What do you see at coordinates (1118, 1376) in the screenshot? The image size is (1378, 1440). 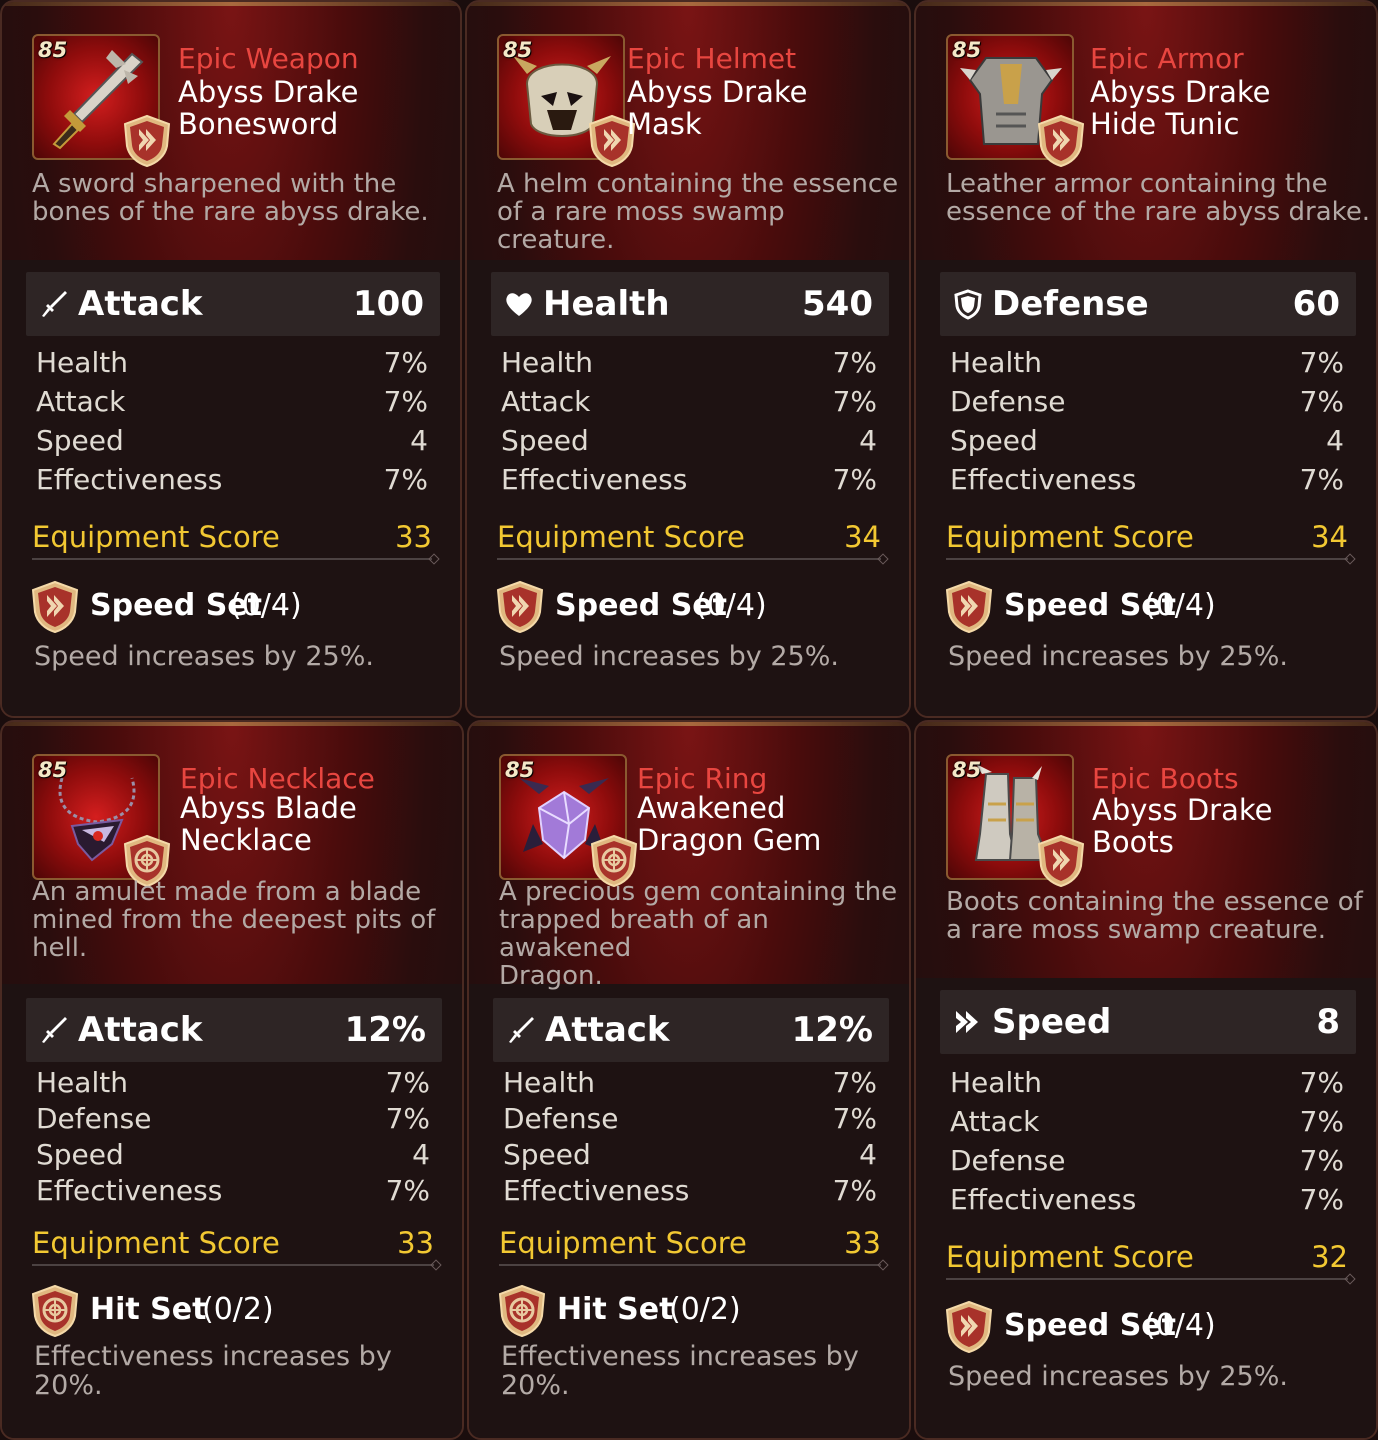 I see `set-description: Speed increases by 25%.` at bounding box center [1118, 1376].